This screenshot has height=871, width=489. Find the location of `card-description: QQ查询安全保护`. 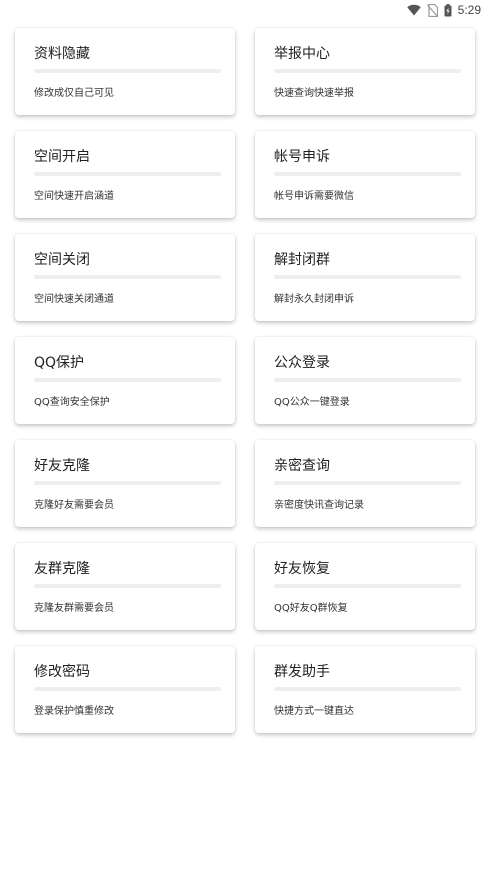

card-description: QQ查询安全保护 is located at coordinates (72, 402).